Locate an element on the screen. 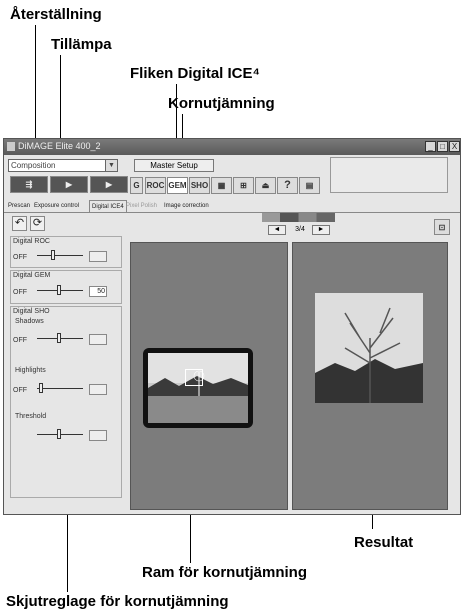 Image resolution: width=463 pixels, height=611 pixels. frame-counter: 3/4 is located at coordinates (300, 229).